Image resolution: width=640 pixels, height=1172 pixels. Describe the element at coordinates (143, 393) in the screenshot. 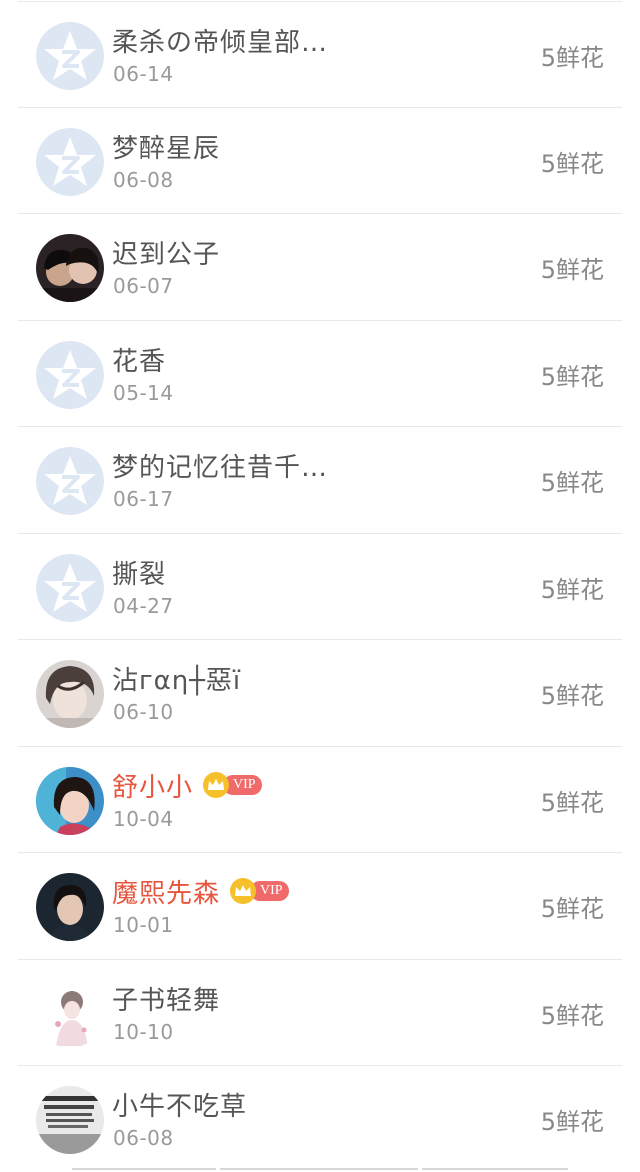

I see `gift-date: 05-14` at that location.